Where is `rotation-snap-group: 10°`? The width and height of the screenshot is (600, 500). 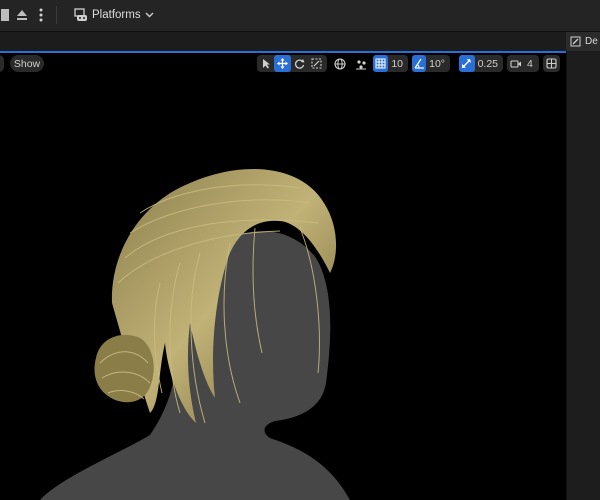
rotation-snap-group: 10° is located at coordinates (431, 63).